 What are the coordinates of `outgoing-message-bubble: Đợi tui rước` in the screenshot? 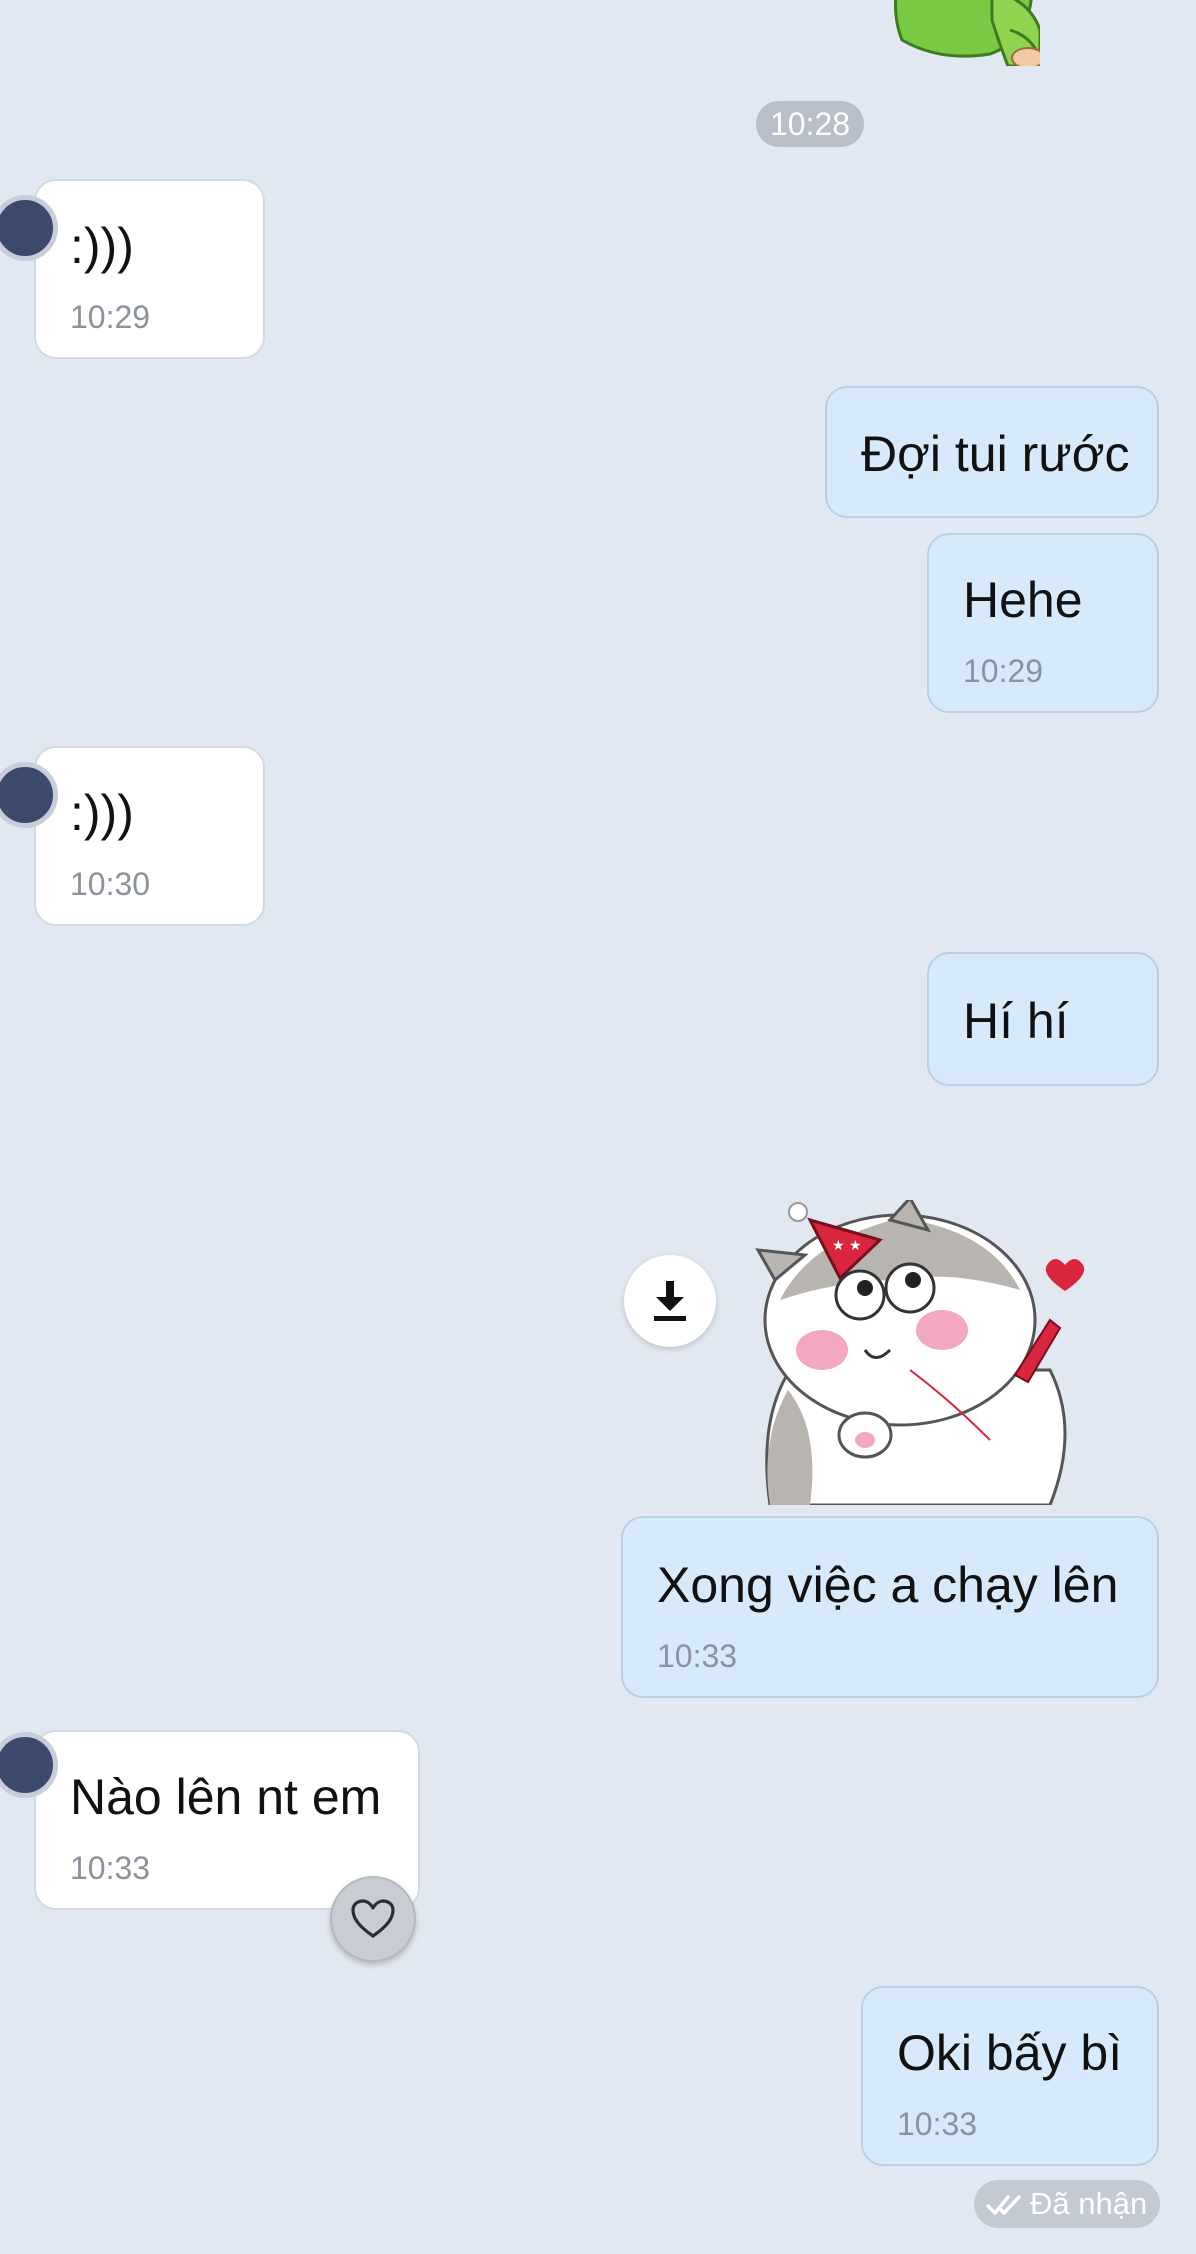 It's located at (992, 452).